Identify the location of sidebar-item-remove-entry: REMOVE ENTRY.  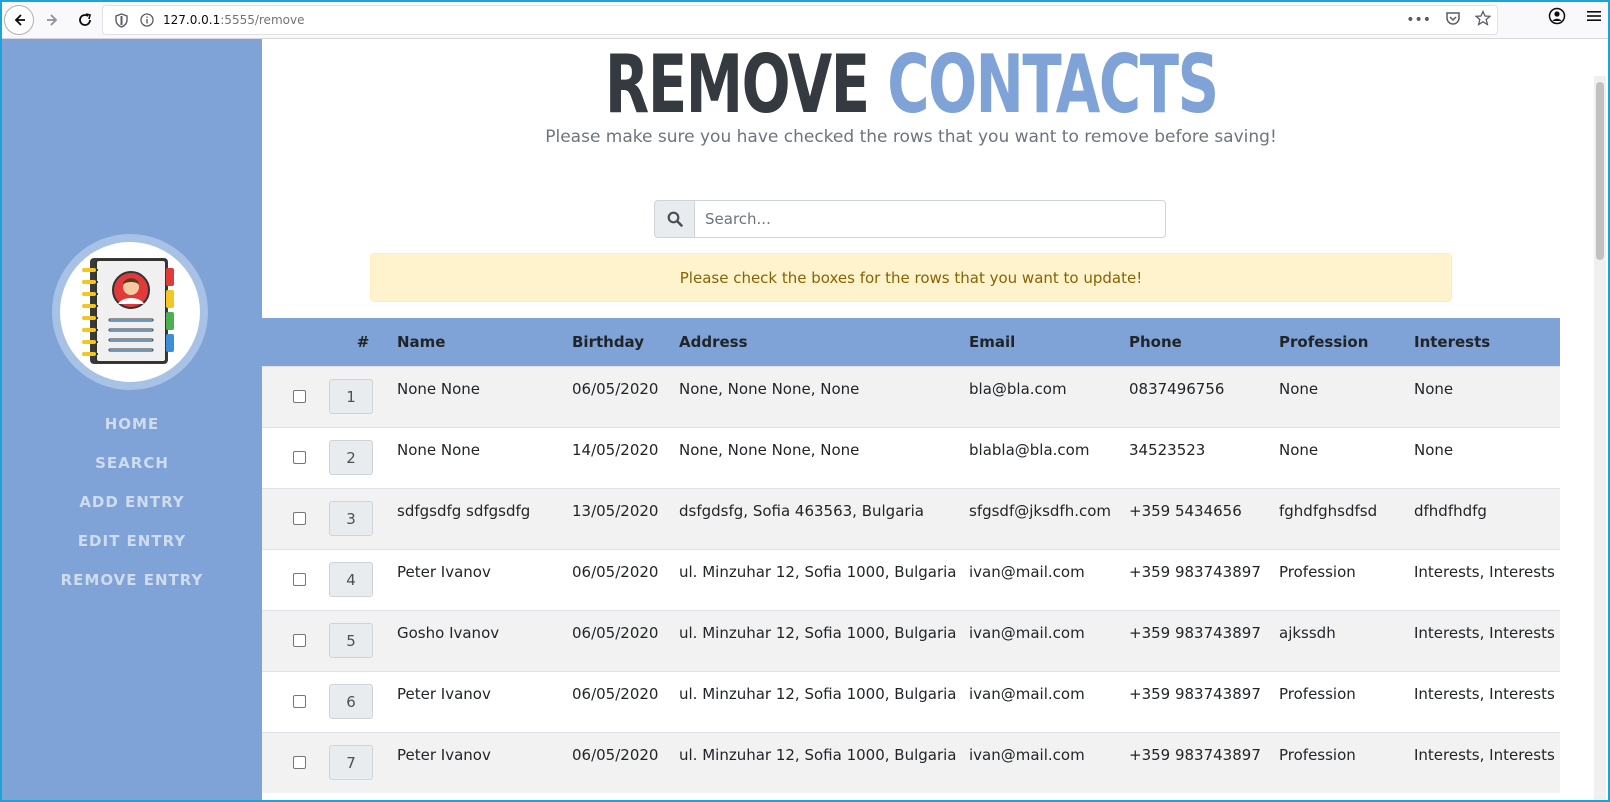
(132, 588).